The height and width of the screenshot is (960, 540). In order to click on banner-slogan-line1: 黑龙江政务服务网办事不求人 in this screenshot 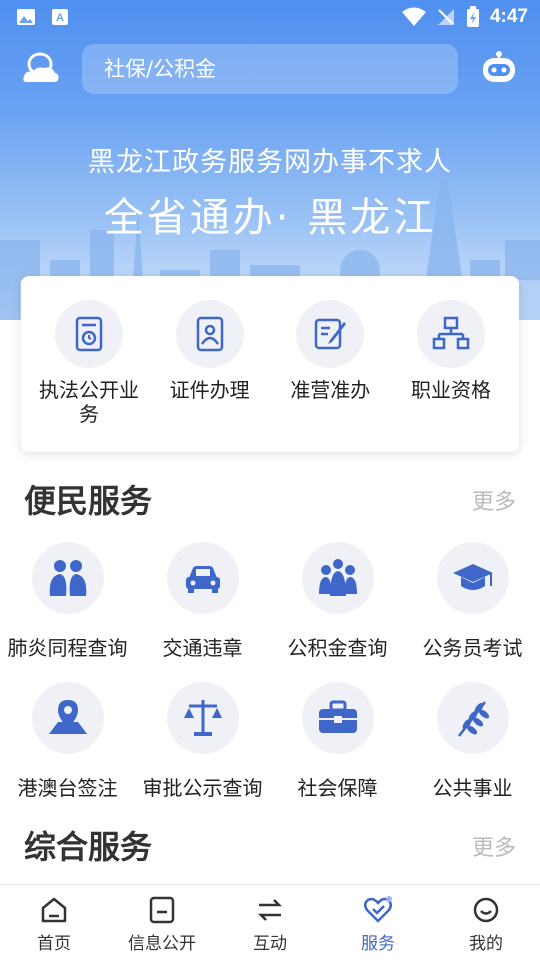, I will do `click(270, 162)`.